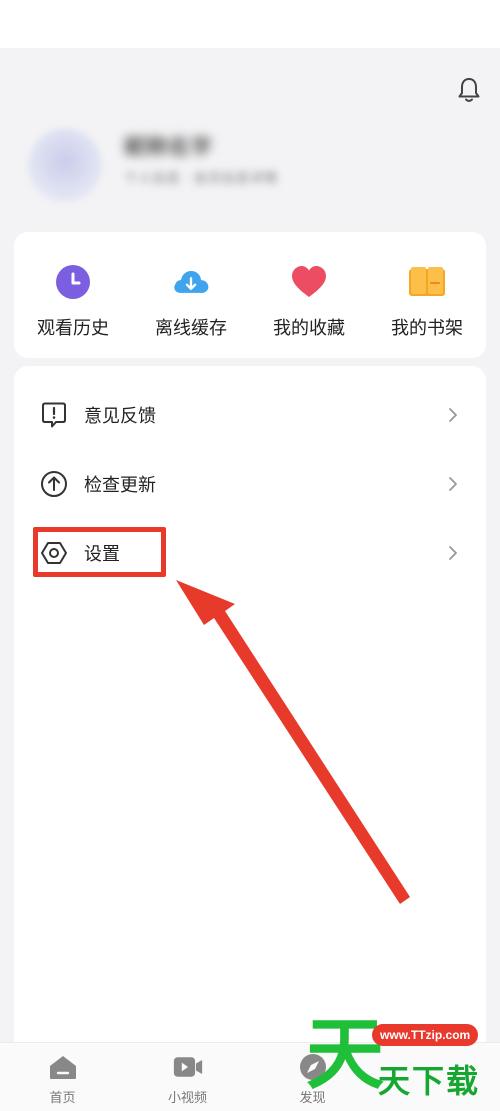  What do you see at coordinates (345, 1055) in the screenshot?
I see `watermark-big-char: 天` at bounding box center [345, 1055].